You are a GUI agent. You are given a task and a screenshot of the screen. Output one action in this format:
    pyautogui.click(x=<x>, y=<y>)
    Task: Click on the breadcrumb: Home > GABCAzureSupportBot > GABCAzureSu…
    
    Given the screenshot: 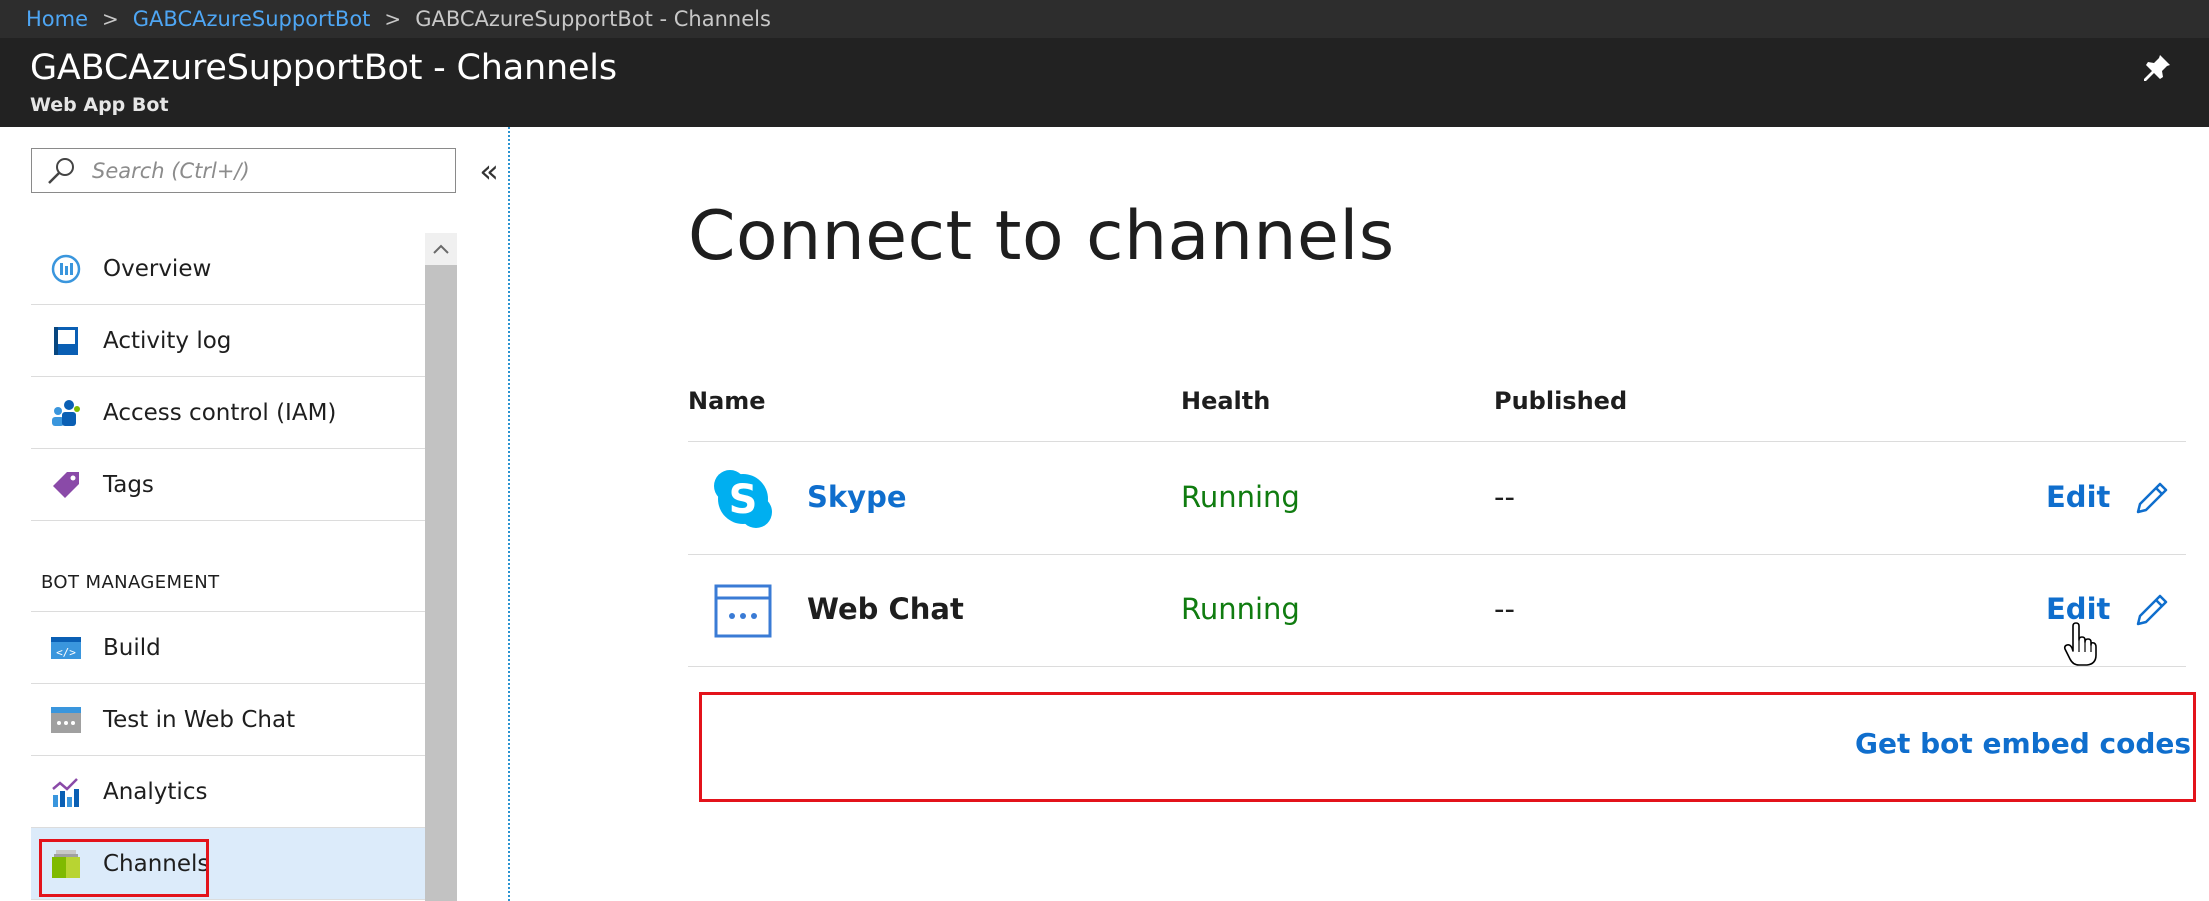 What is the action you would take?
    pyautogui.click(x=1104, y=19)
    